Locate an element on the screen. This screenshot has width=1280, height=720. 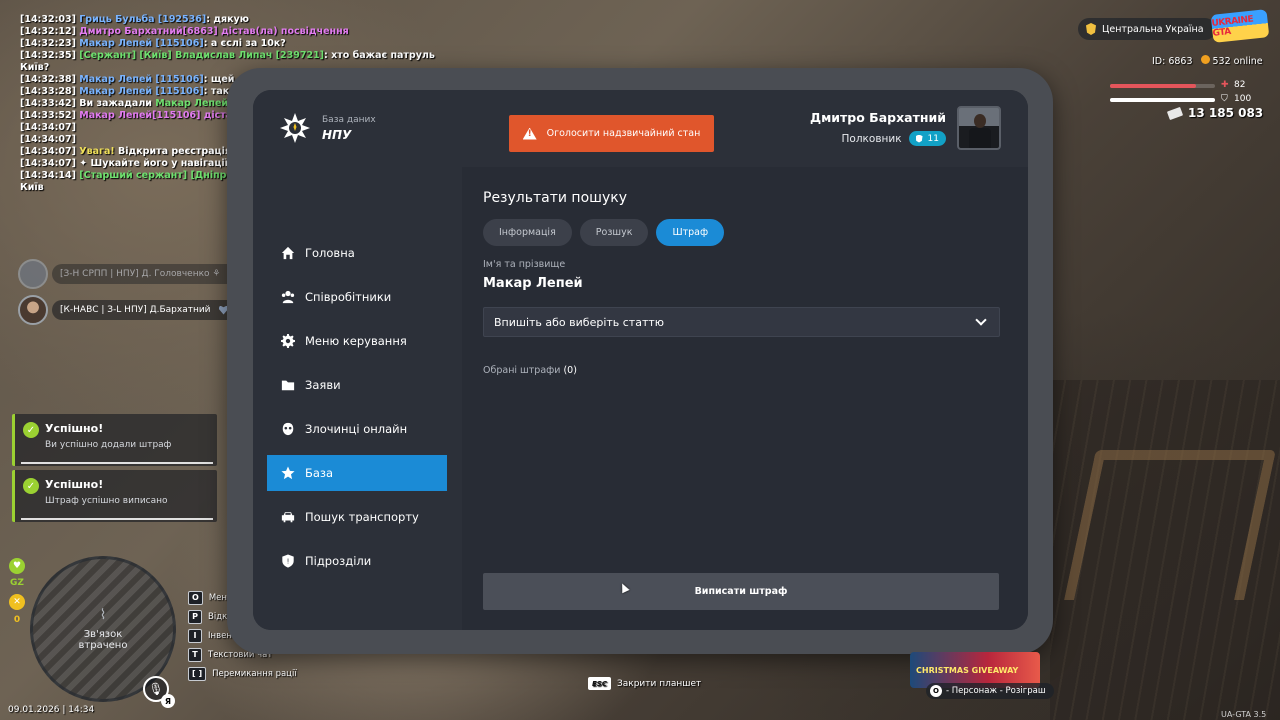
player-id: ID: 6863 is located at coordinates (1172, 61).